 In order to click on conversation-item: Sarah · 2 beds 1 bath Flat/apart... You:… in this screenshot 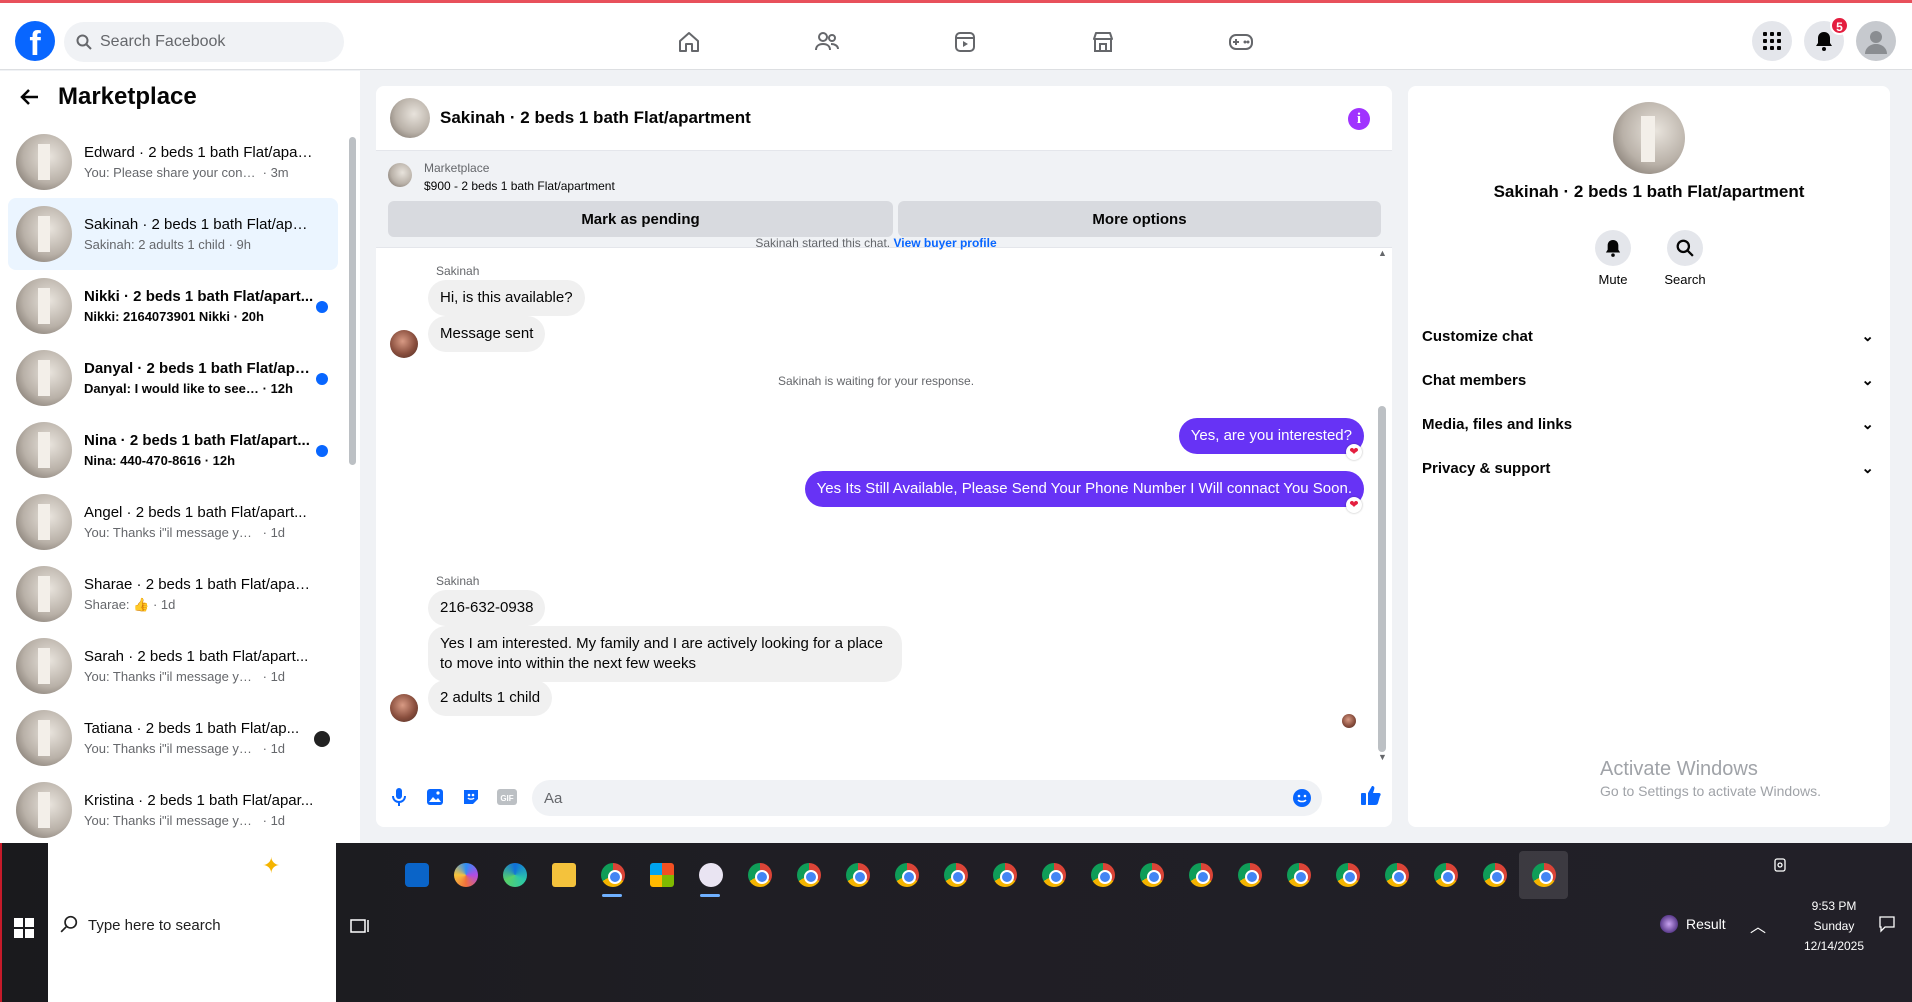, I will do `click(173, 666)`.